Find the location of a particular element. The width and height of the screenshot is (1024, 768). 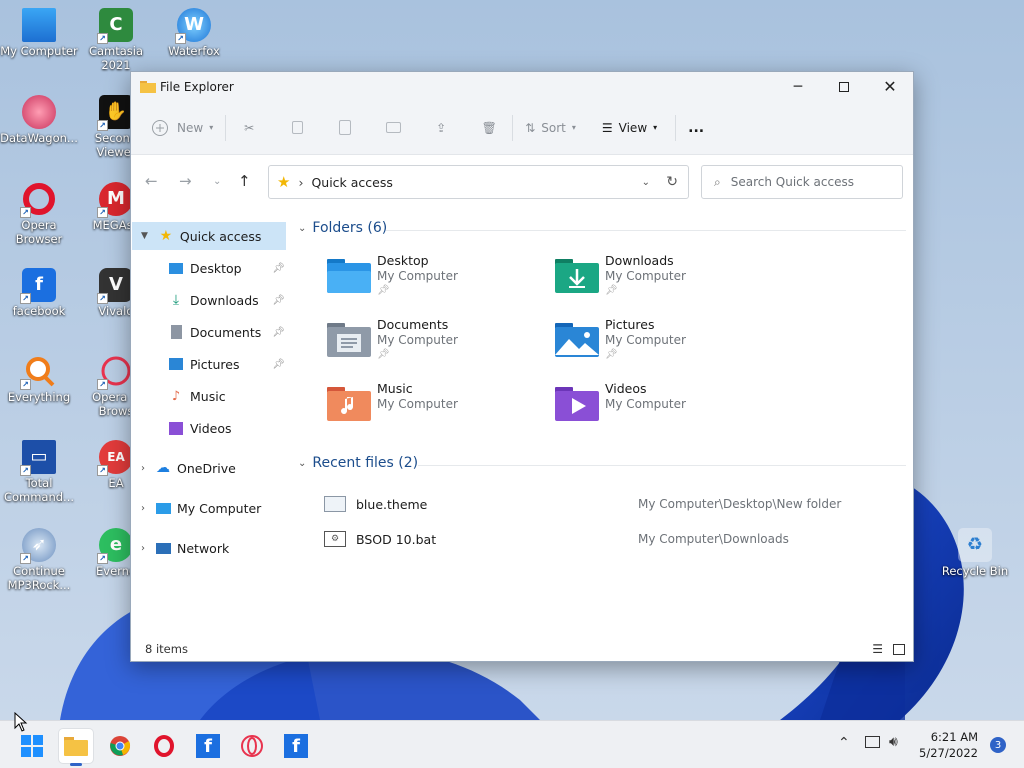

toolbar-divider is located at coordinates (226, 127).